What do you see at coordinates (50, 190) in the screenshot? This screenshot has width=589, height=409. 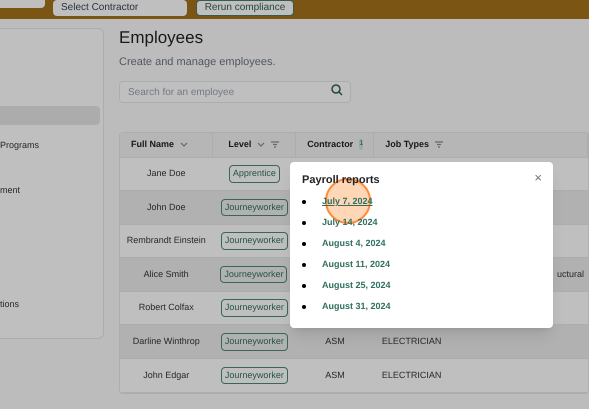 I see `sidebar-item: ment` at bounding box center [50, 190].